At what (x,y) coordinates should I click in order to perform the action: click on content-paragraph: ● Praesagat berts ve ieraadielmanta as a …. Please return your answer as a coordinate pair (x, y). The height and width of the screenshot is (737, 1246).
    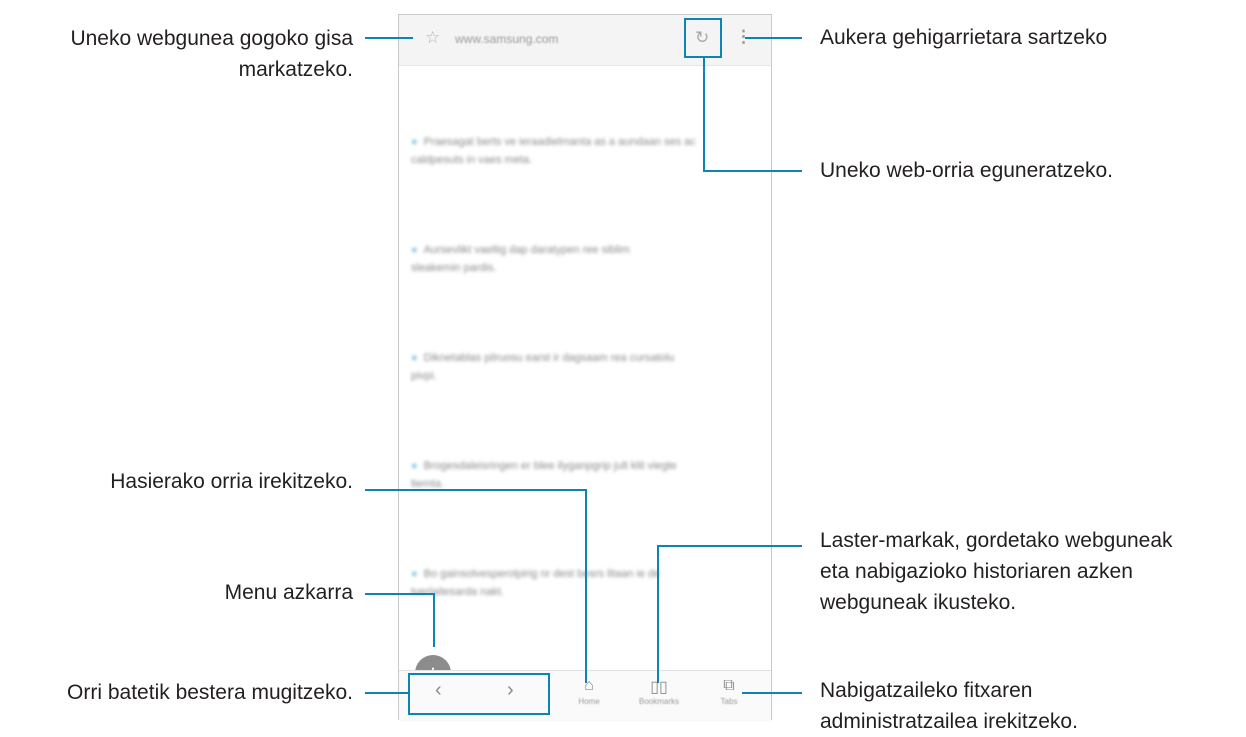
    Looking at the image, I should click on (553, 151).